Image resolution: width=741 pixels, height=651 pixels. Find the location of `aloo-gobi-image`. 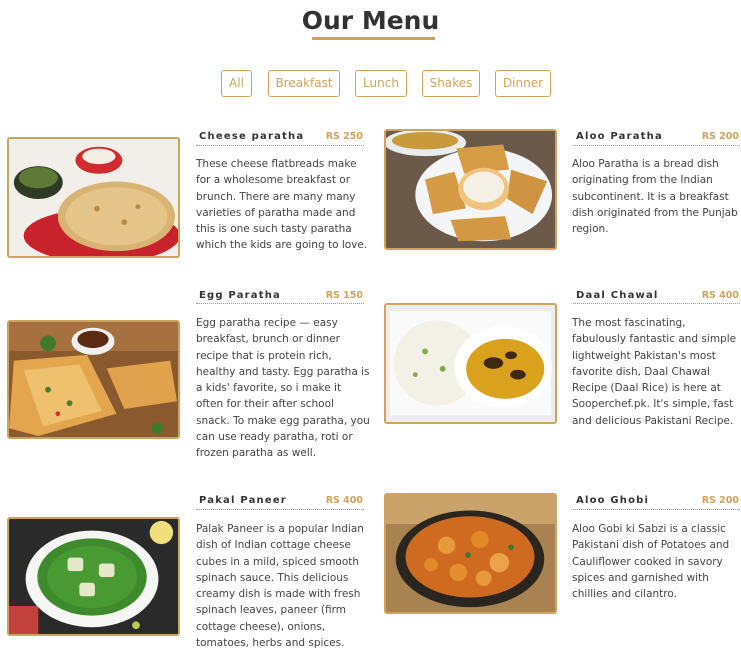

aloo-gobi-image is located at coordinates (470, 553).